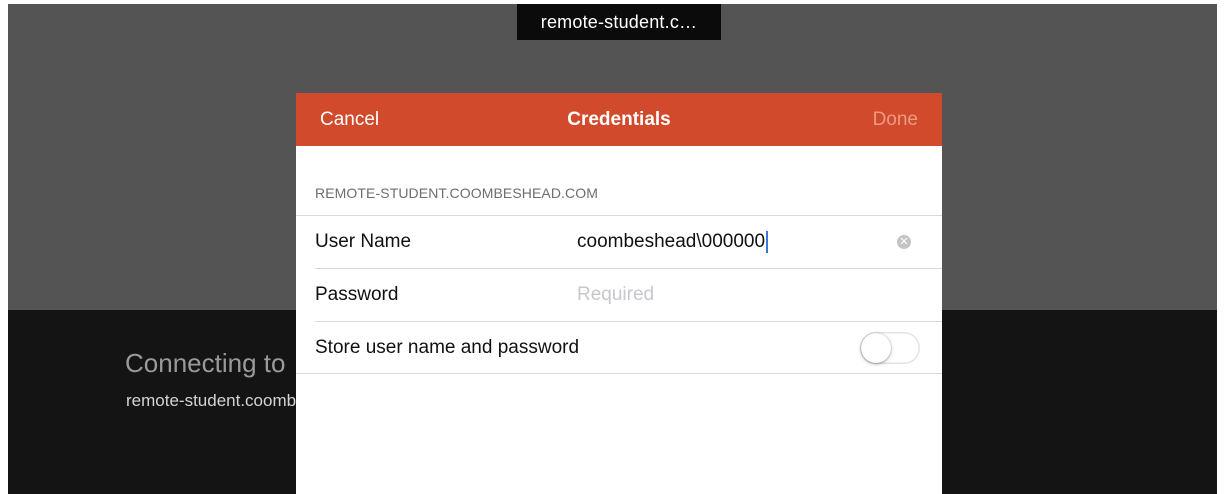 This screenshot has height=494, width=1225. I want to click on toggle-knob, so click(876, 348).